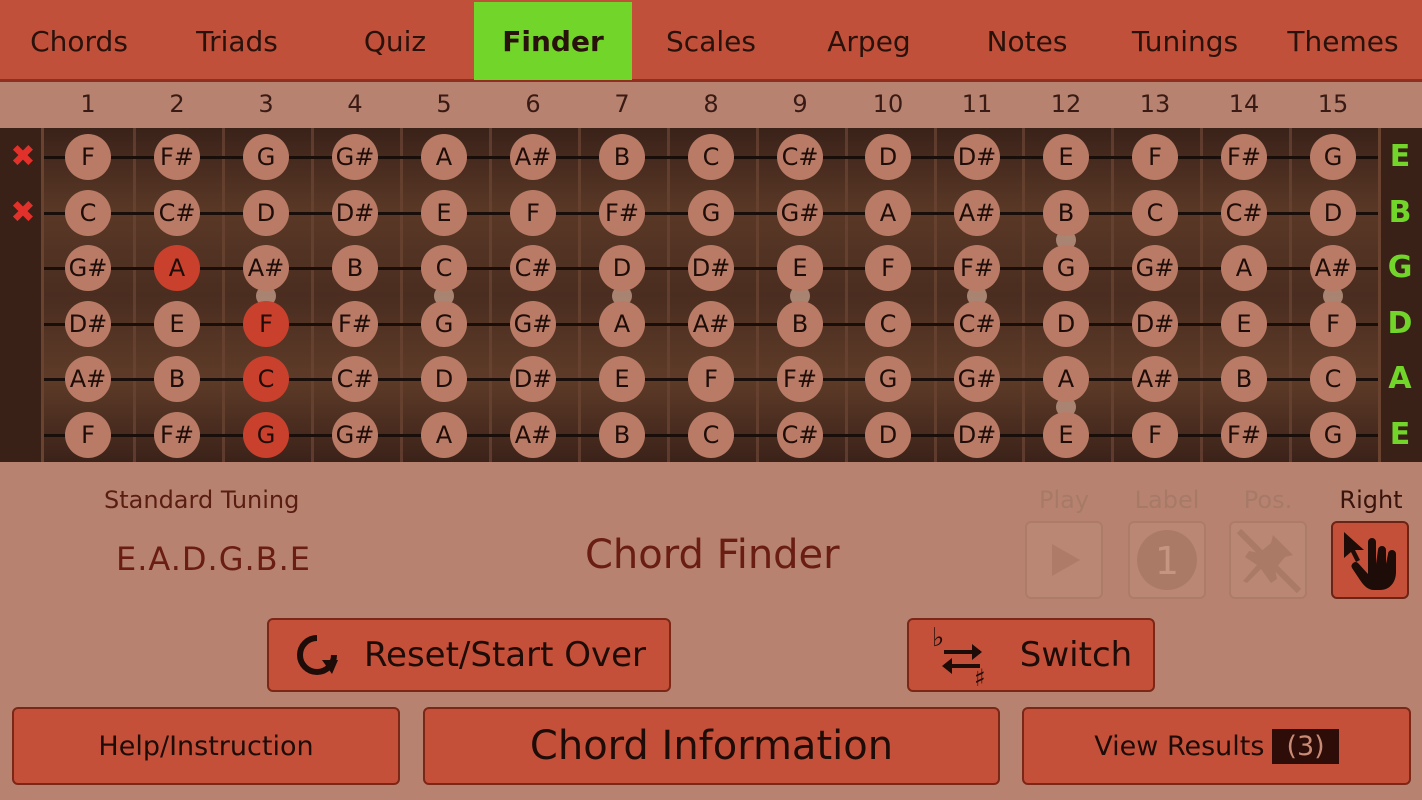 The image size is (1422, 800). I want to click on tab-quiz: Quiz, so click(395, 41).